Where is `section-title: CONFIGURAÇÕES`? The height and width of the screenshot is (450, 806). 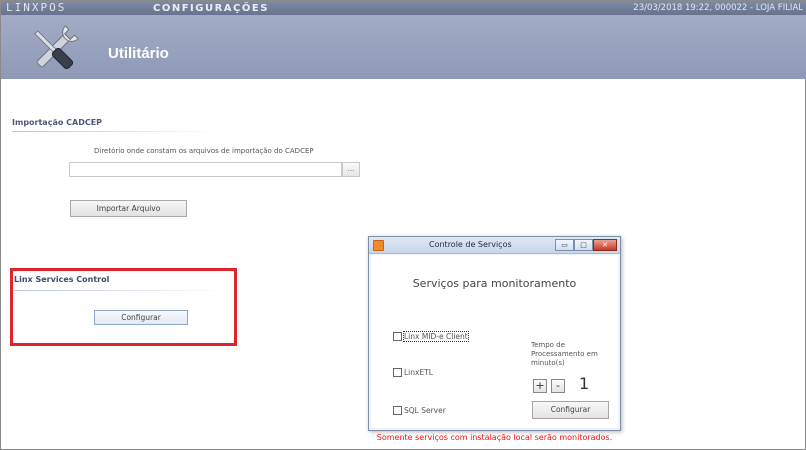 section-title: CONFIGURAÇÕES is located at coordinates (211, 8).